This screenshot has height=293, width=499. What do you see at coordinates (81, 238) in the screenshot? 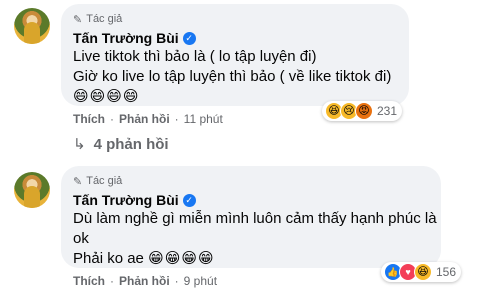
I see `comment-text-line: ok` at bounding box center [81, 238].